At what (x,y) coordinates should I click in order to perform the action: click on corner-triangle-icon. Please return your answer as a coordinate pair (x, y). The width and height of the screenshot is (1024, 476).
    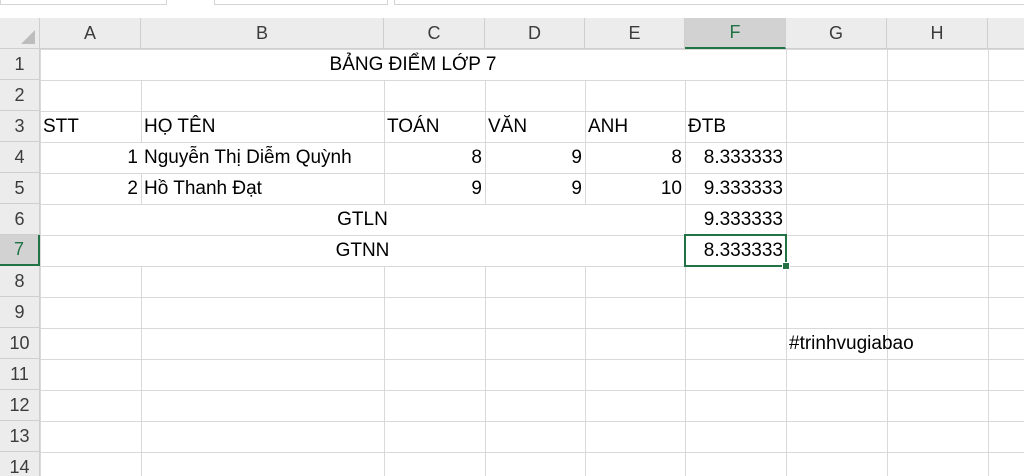
    Looking at the image, I should click on (28, 37).